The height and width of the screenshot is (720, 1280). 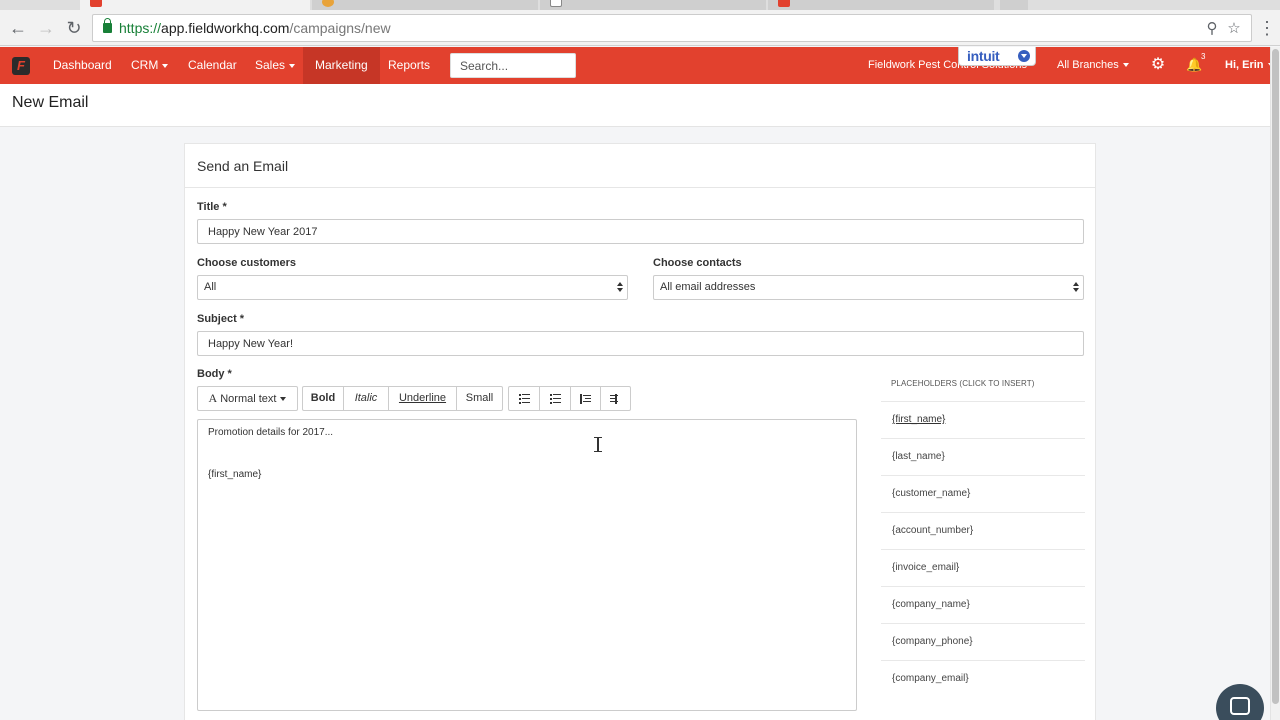 I want to click on italic-button: Italic, so click(x=366, y=398).